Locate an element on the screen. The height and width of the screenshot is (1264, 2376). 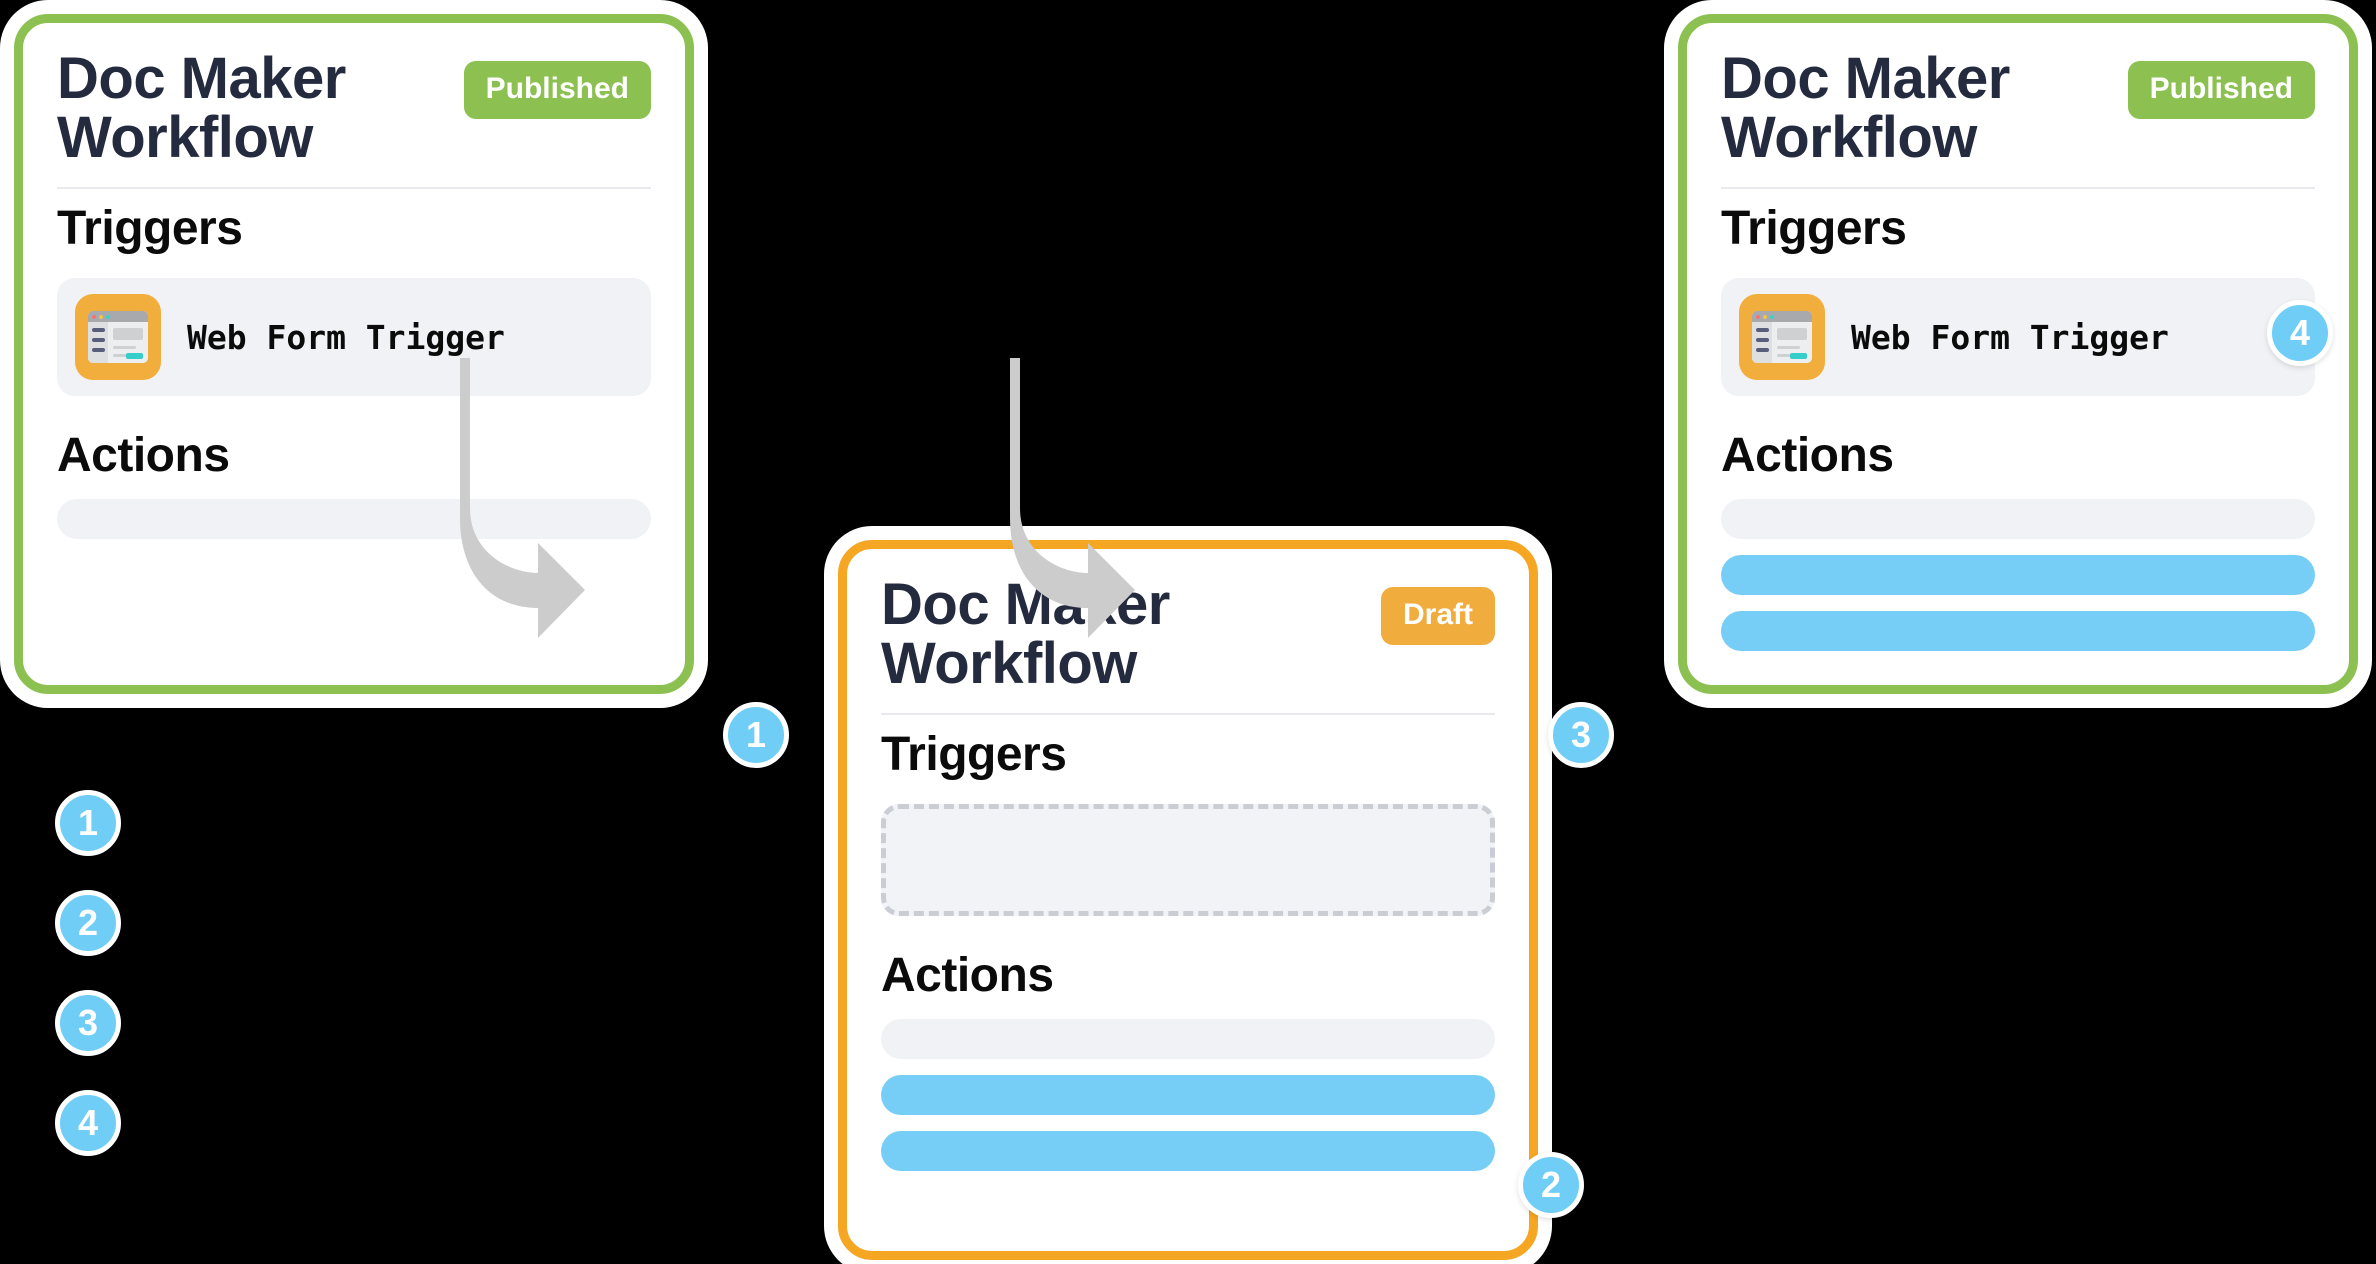
step-badge-1: 1 is located at coordinates (756, 735).